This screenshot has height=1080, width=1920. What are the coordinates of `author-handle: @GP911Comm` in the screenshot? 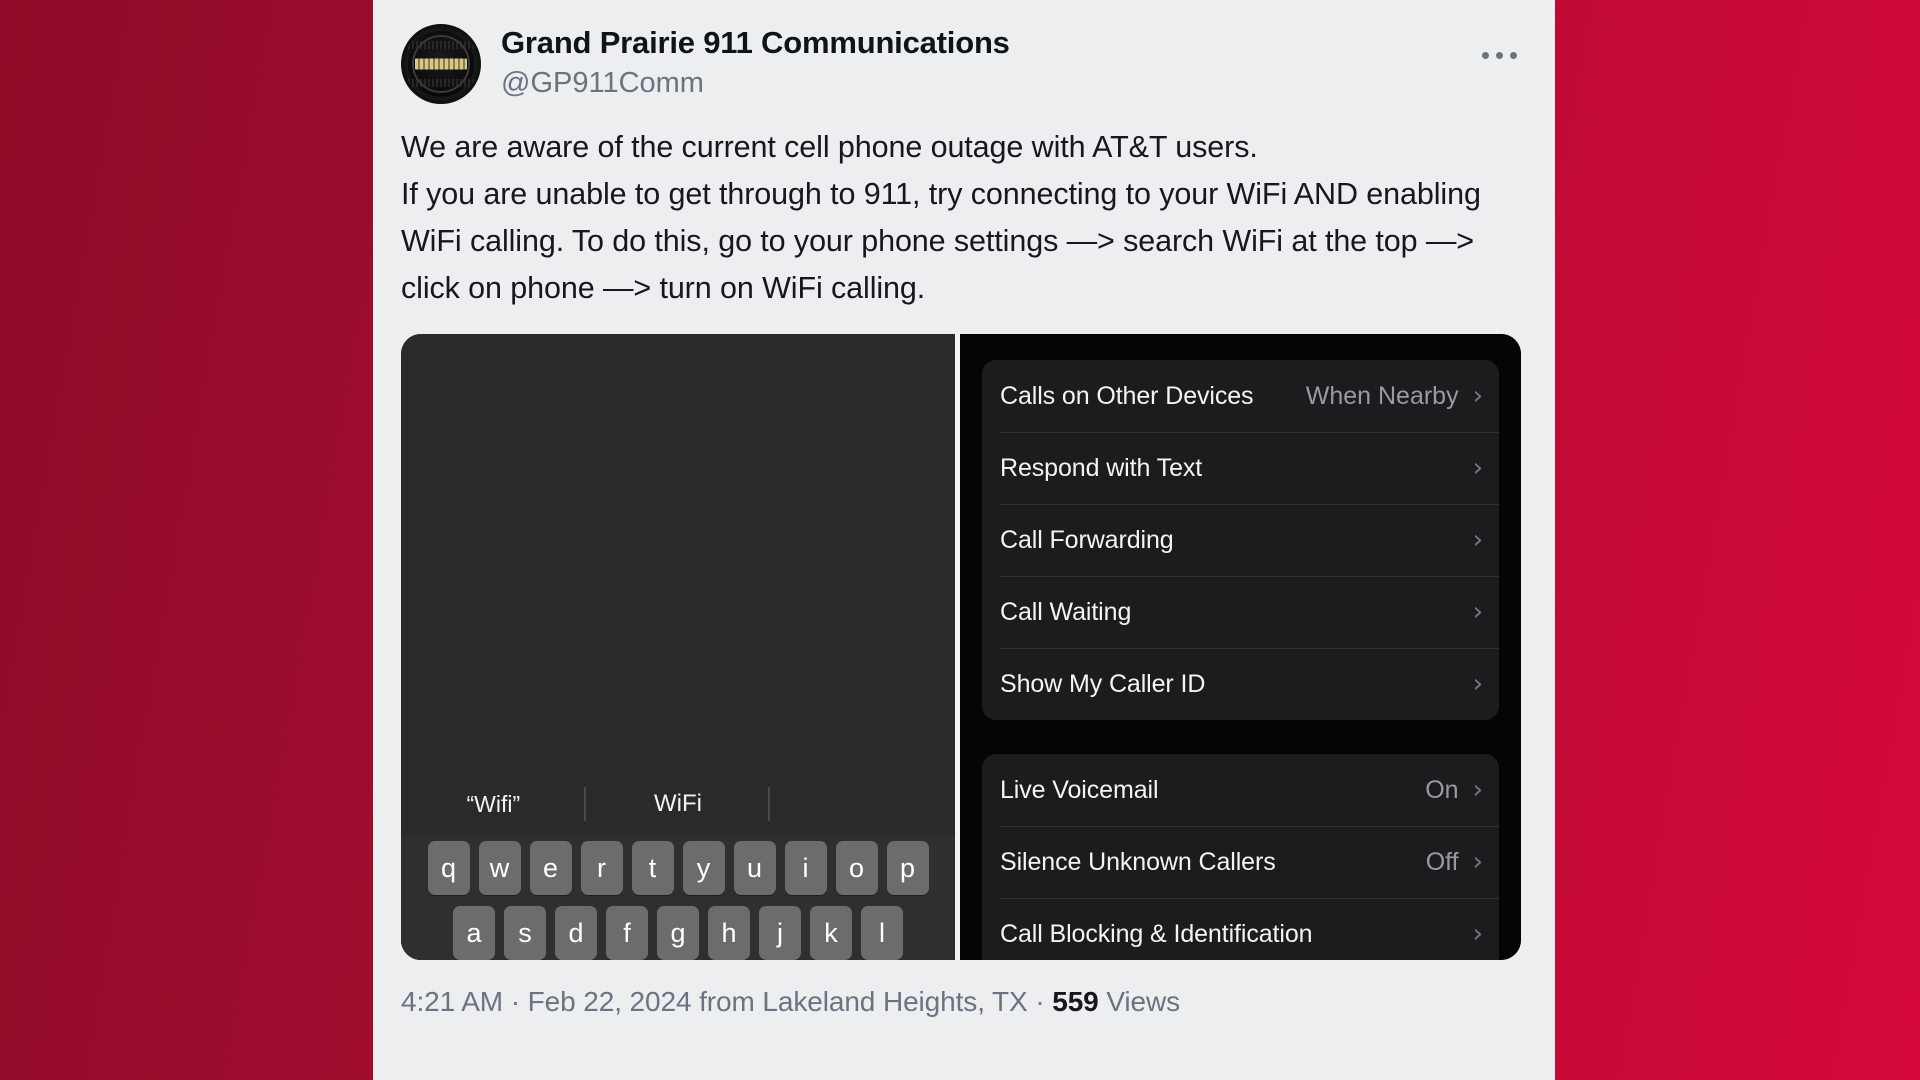 It's located at (755, 83).